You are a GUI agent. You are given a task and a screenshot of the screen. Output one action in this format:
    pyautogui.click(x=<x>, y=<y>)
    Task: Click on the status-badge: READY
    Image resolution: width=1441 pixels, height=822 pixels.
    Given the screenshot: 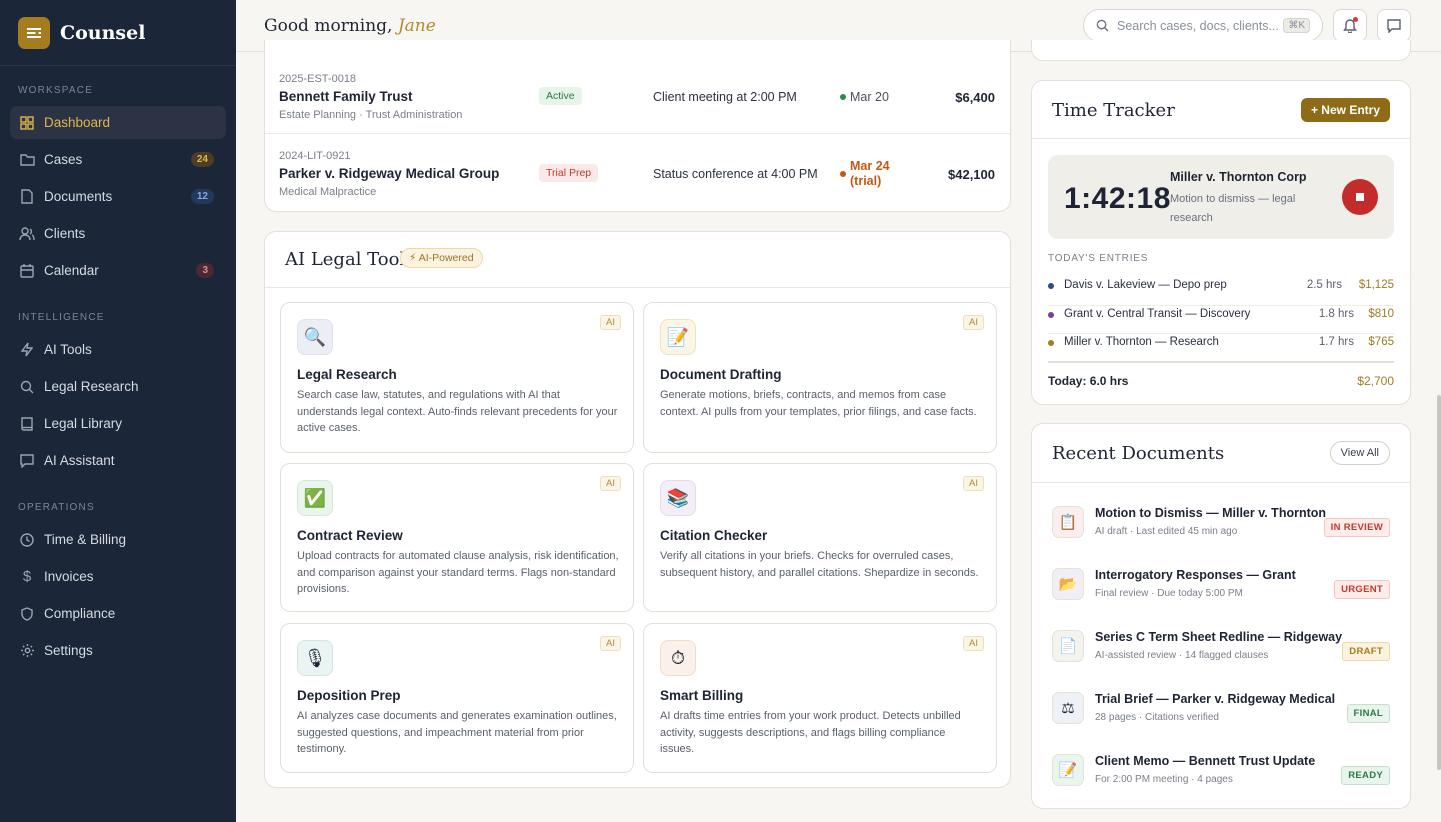 What is the action you would take?
    pyautogui.click(x=1365, y=775)
    